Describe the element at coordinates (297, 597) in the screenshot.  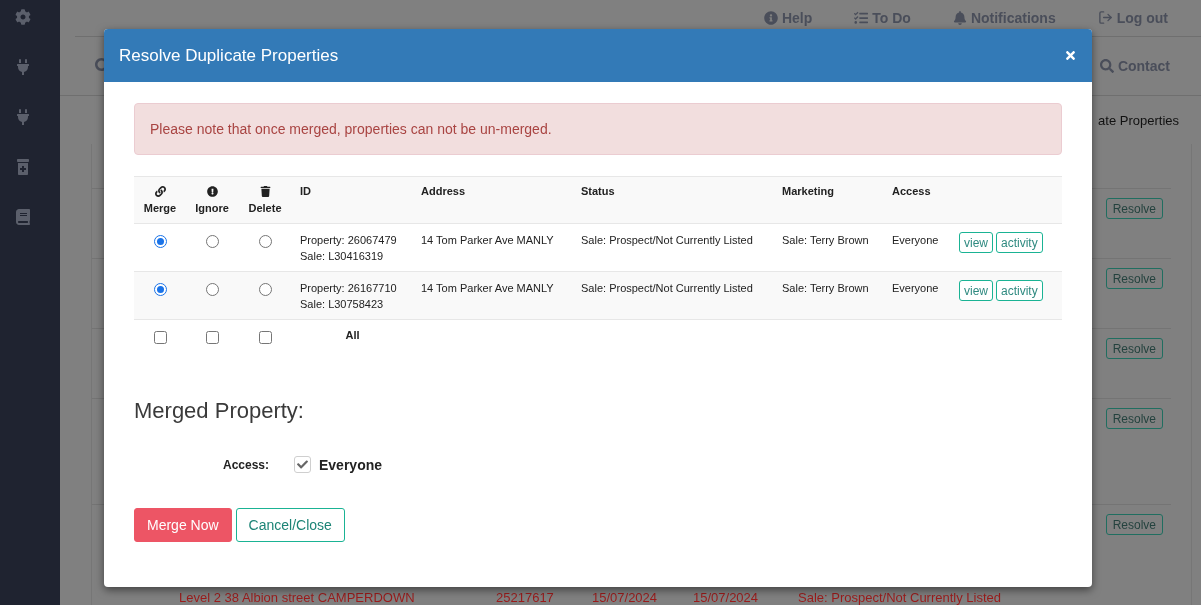
I see `table-cell-text: Level 2 38 Albion street CAMPERDOWN` at that location.